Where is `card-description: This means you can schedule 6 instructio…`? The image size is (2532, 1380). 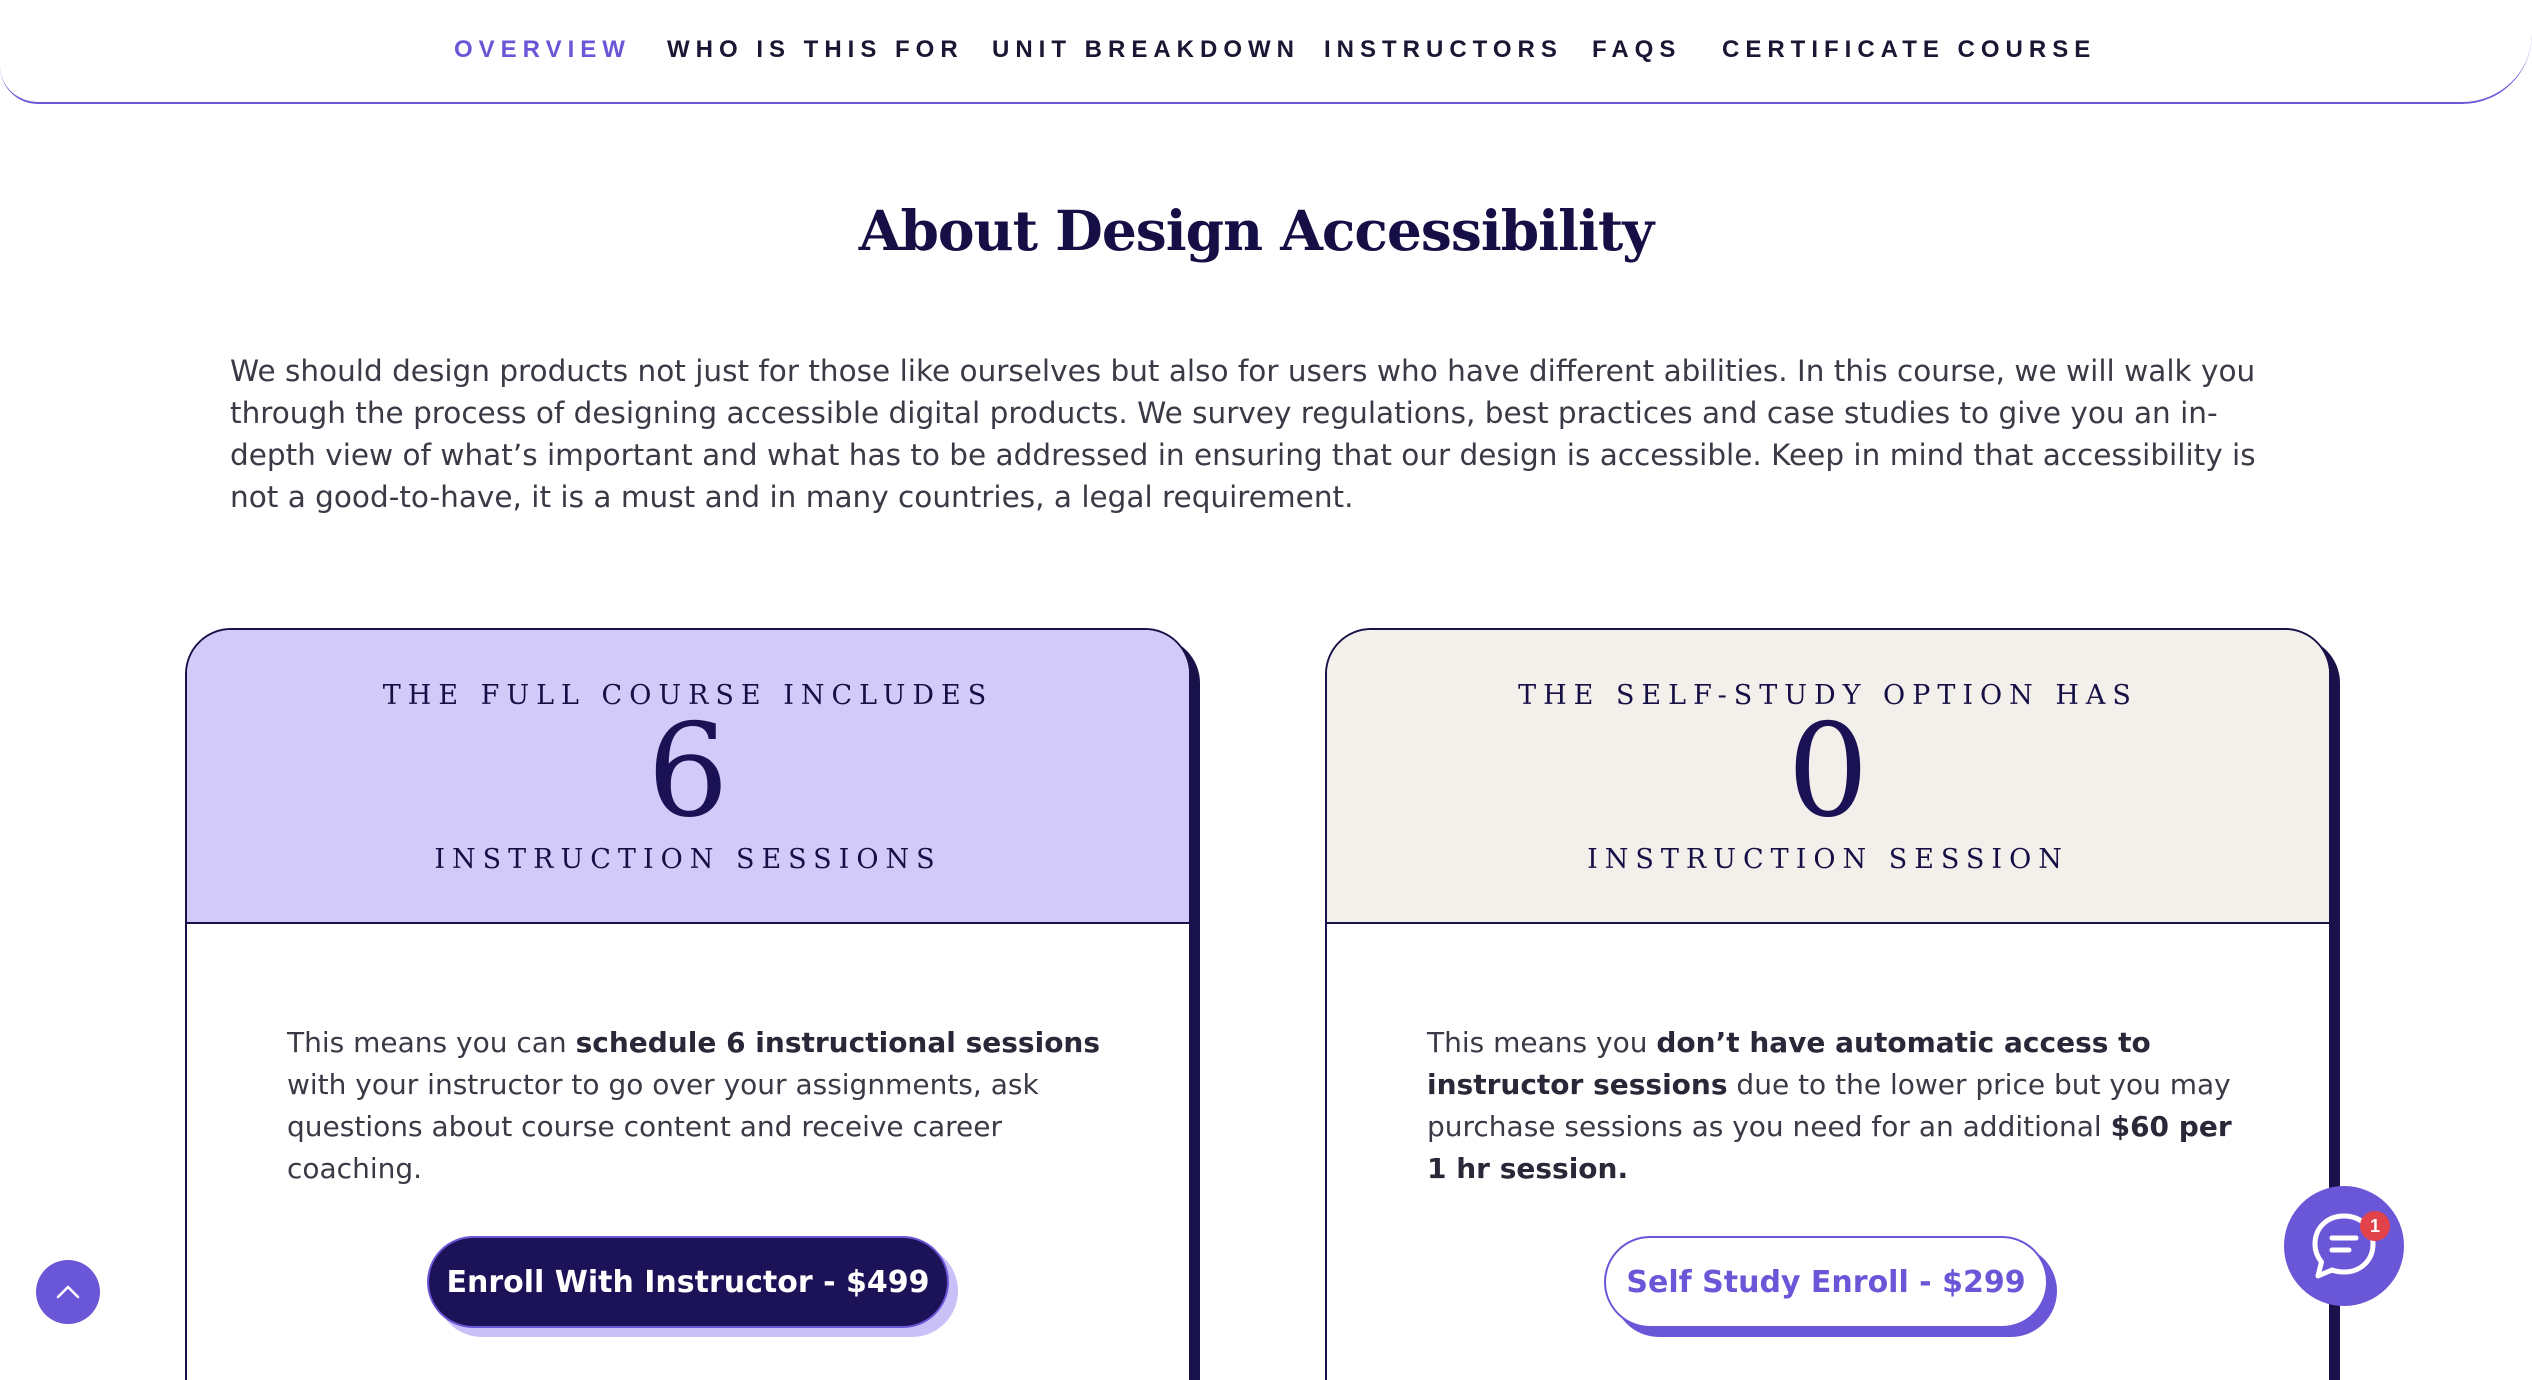
card-description: This means you can schedule 6 instructio… is located at coordinates (697, 1106).